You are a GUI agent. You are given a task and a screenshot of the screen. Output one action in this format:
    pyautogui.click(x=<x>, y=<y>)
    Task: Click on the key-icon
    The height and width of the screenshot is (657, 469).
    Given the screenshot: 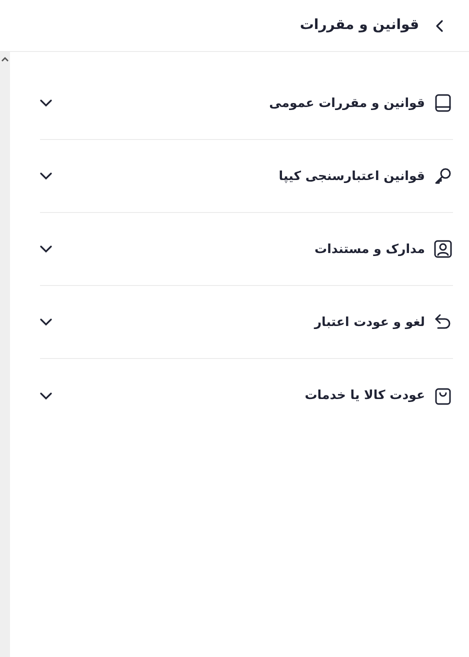 What is the action you would take?
    pyautogui.click(x=443, y=176)
    